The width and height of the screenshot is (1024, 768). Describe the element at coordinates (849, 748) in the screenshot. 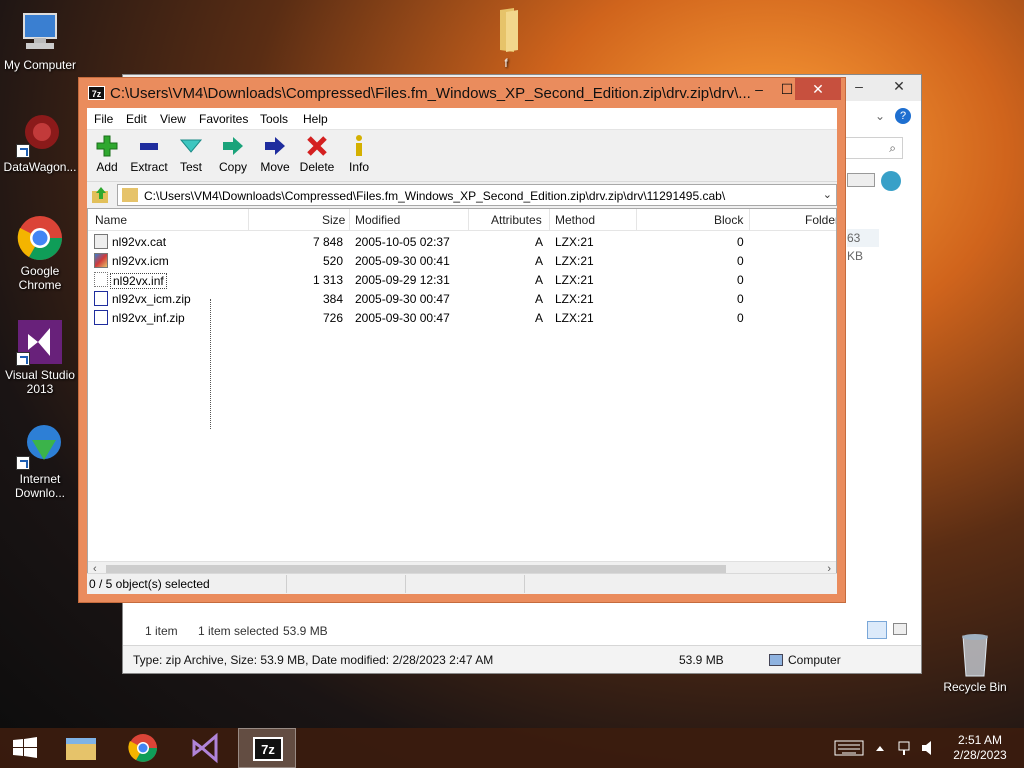

I see `keyboard-icon` at that location.